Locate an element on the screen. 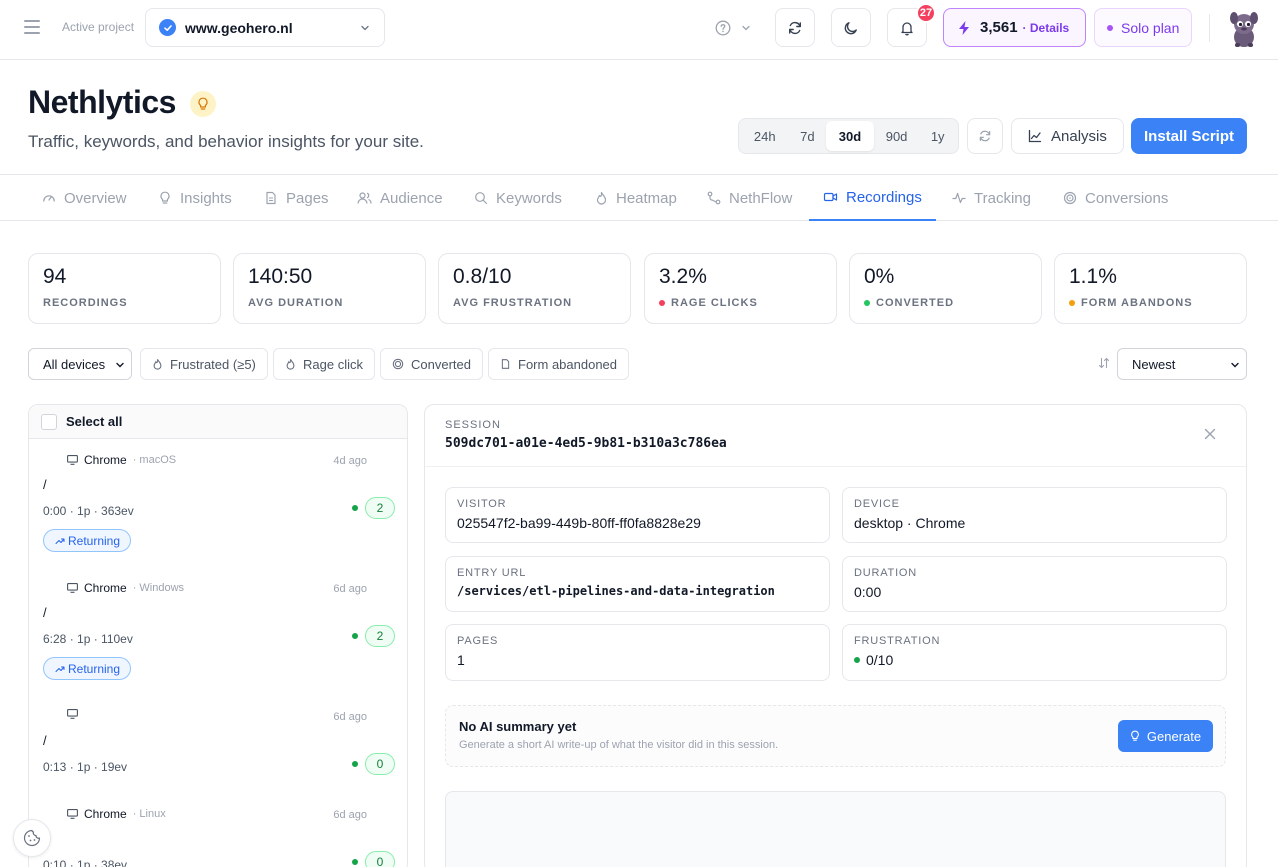  stat-avg-frustration: 0.8/10 AVG FRUSTRATION is located at coordinates (534, 288).